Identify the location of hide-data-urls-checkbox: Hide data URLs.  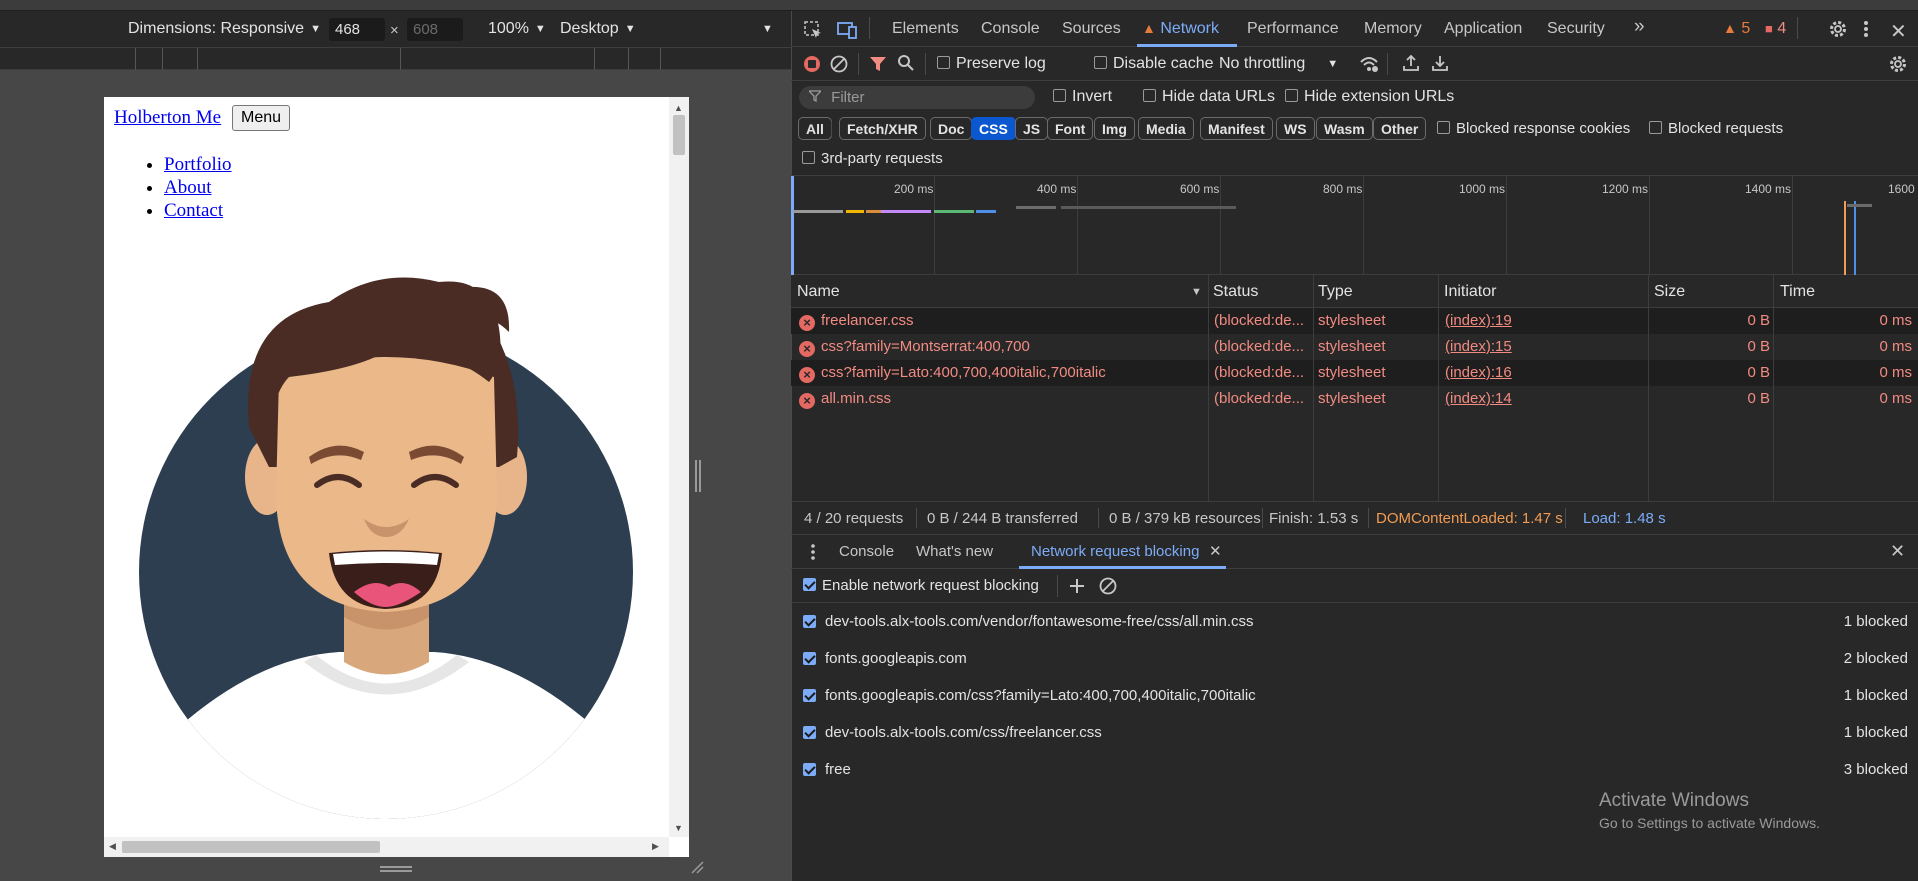
(1209, 97).